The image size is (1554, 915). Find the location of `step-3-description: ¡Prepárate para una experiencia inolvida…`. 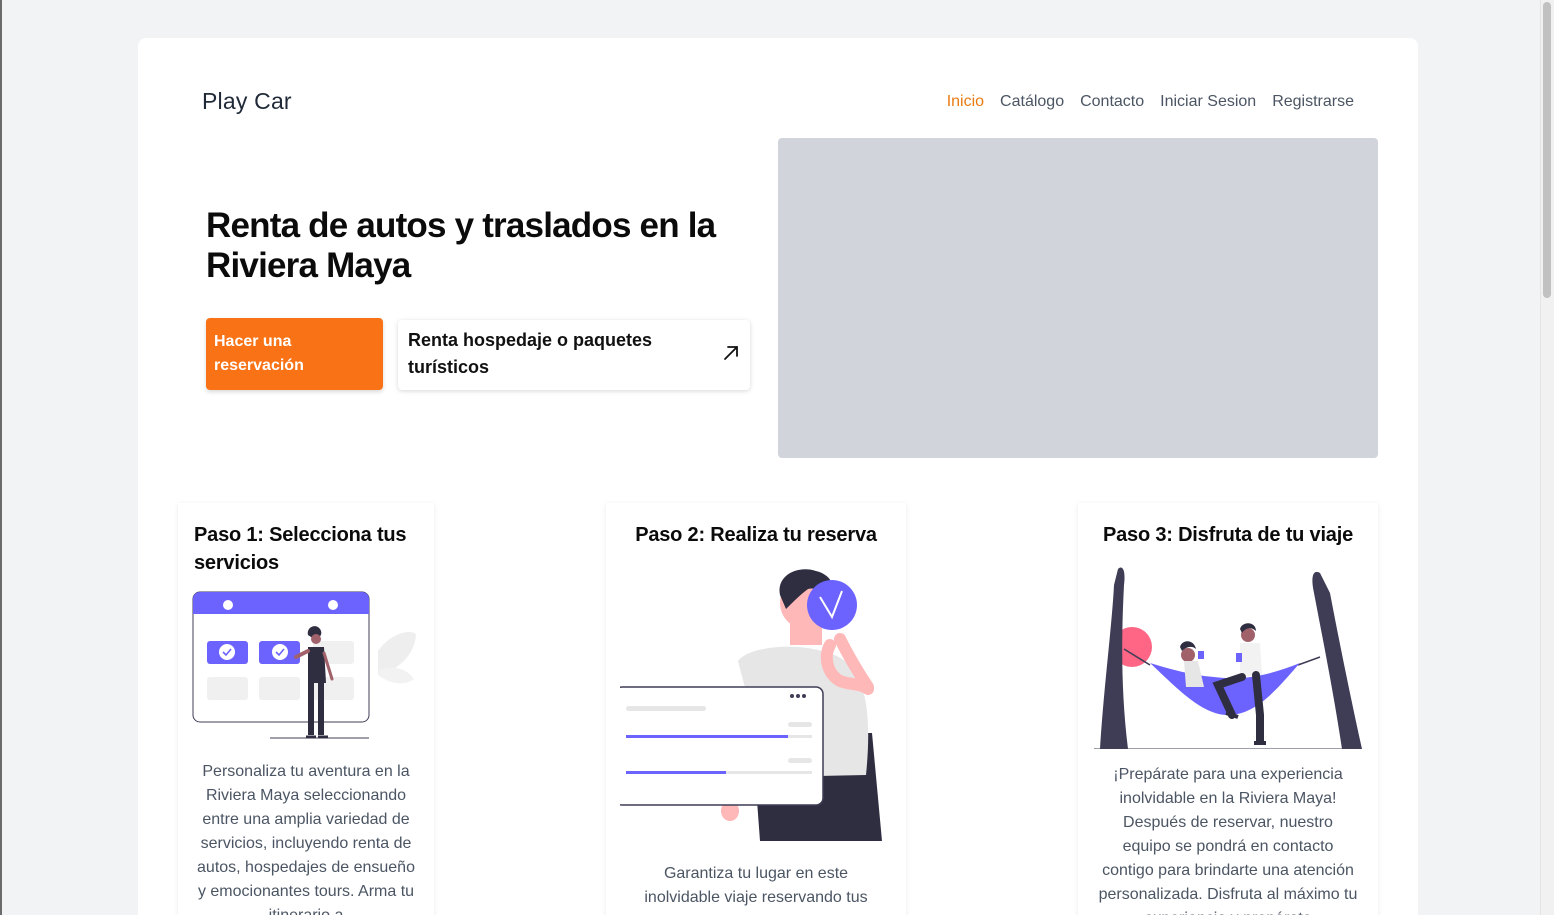

step-3-description: ¡Prepárate para una experiencia inolvida… is located at coordinates (1228, 840).